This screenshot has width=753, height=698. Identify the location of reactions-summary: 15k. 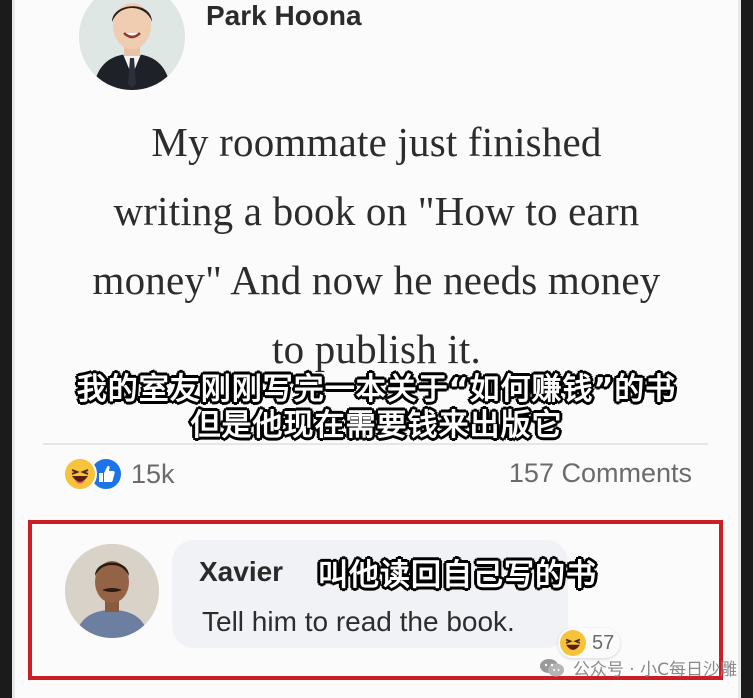
(119, 474).